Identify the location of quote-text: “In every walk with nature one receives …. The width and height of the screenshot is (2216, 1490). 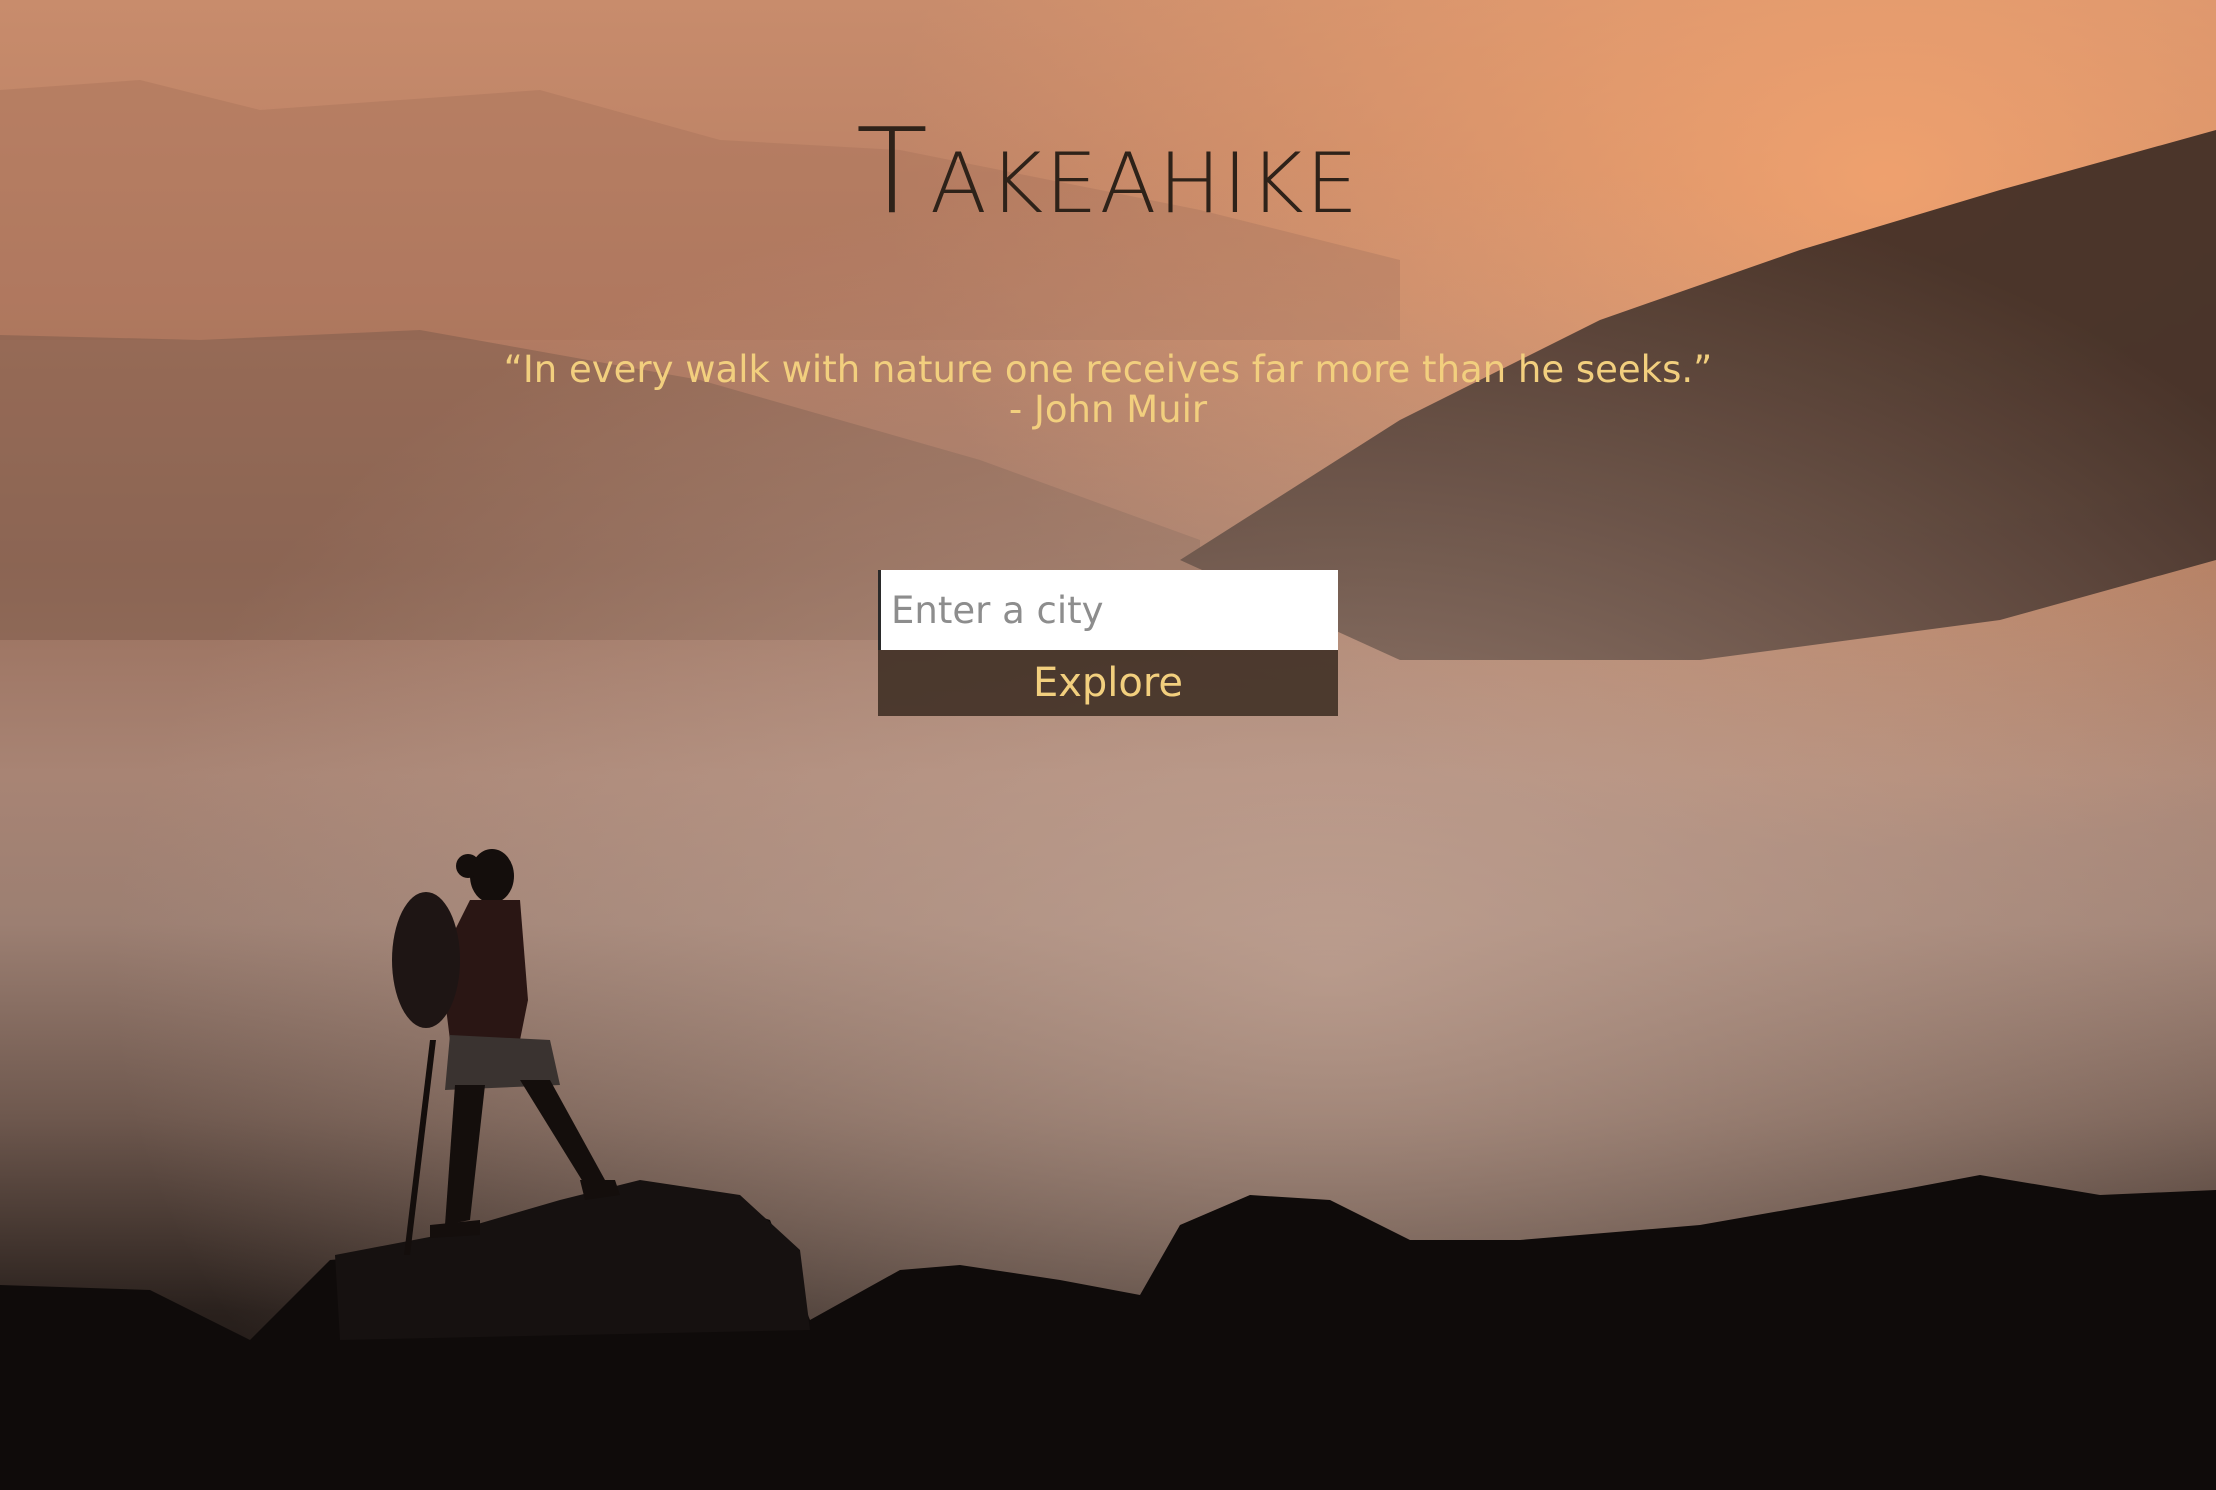
(1108, 369).